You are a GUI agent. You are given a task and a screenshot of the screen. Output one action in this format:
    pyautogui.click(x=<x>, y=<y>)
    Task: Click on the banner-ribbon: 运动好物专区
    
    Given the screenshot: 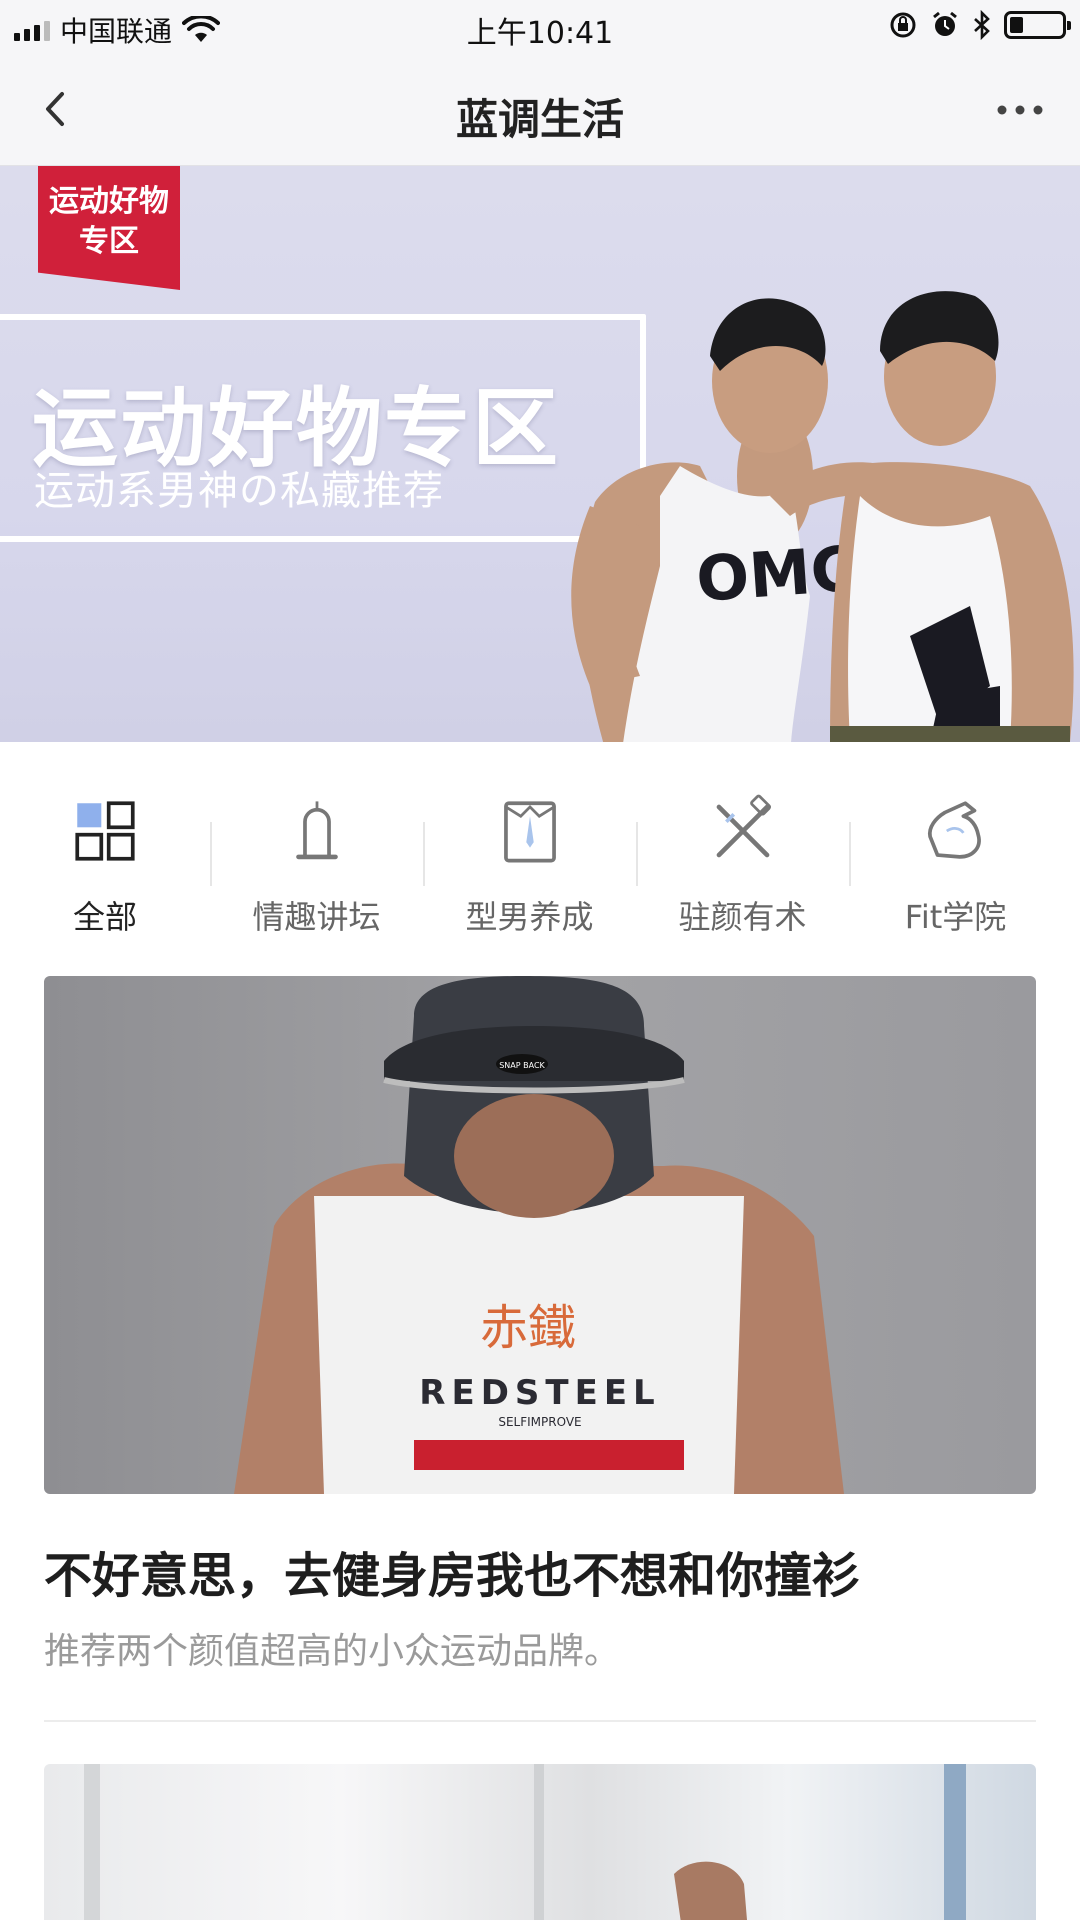 What is the action you would take?
    pyautogui.click(x=109, y=228)
    